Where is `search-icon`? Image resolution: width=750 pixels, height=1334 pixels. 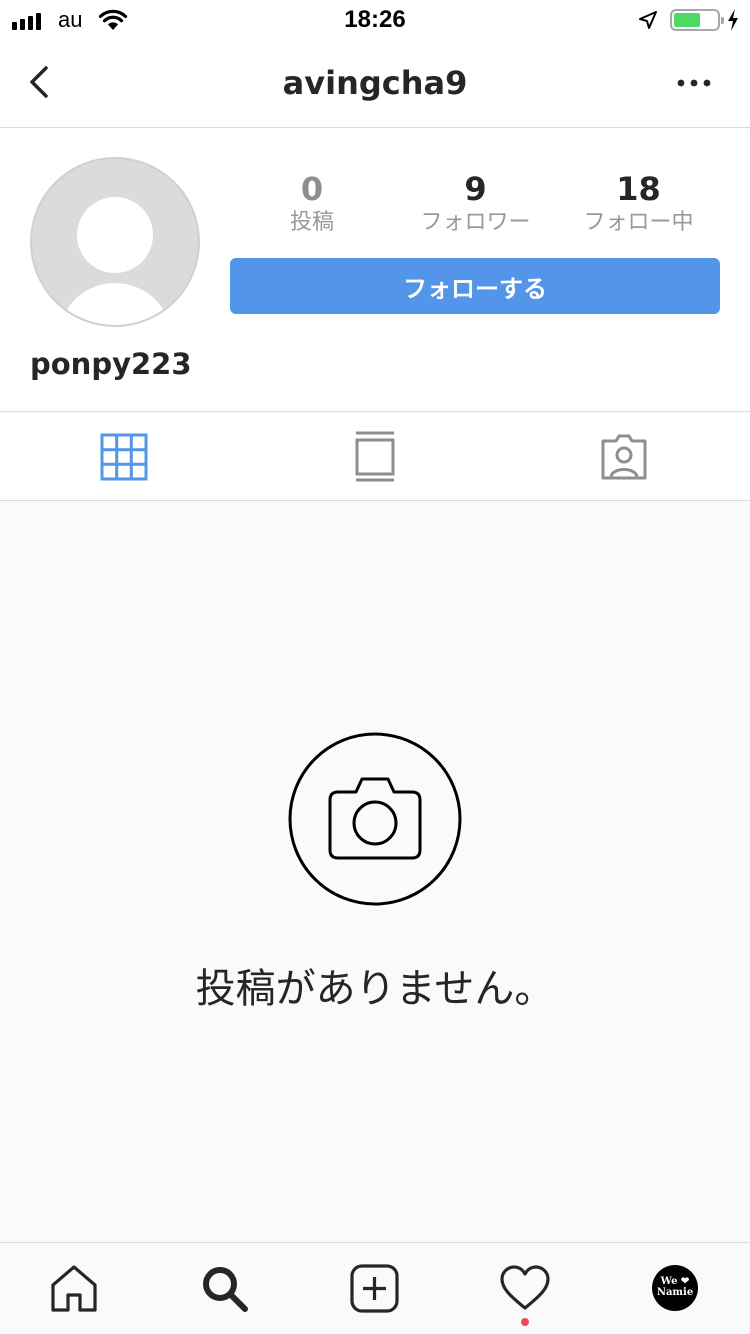 search-icon is located at coordinates (225, 1289).